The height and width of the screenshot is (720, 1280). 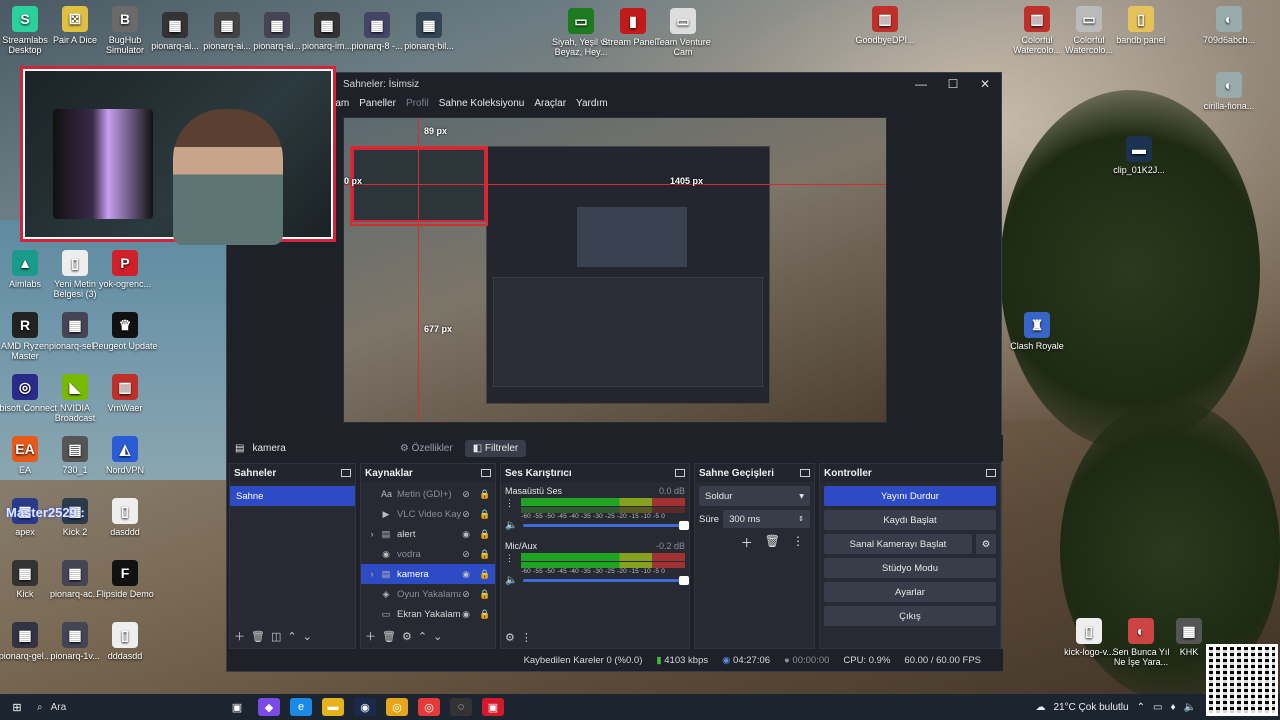 I want to click on desktop-shortcut: ◭ NordVPN, so click(x=125, y=455).